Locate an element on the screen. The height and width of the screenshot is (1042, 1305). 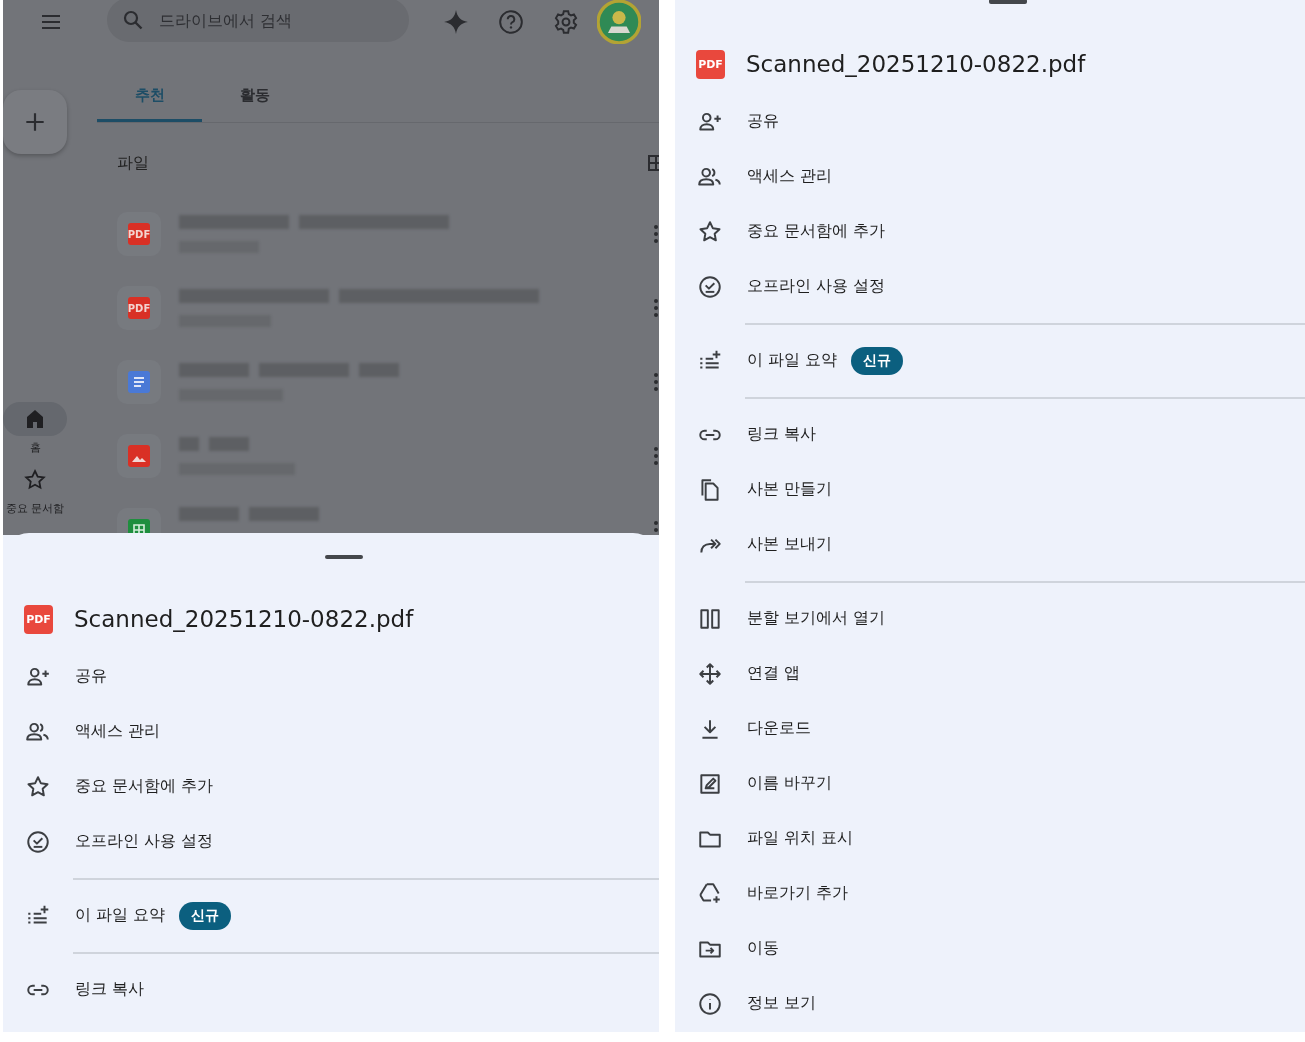
menu-item: 이동 is located at coordinates (990, 948).